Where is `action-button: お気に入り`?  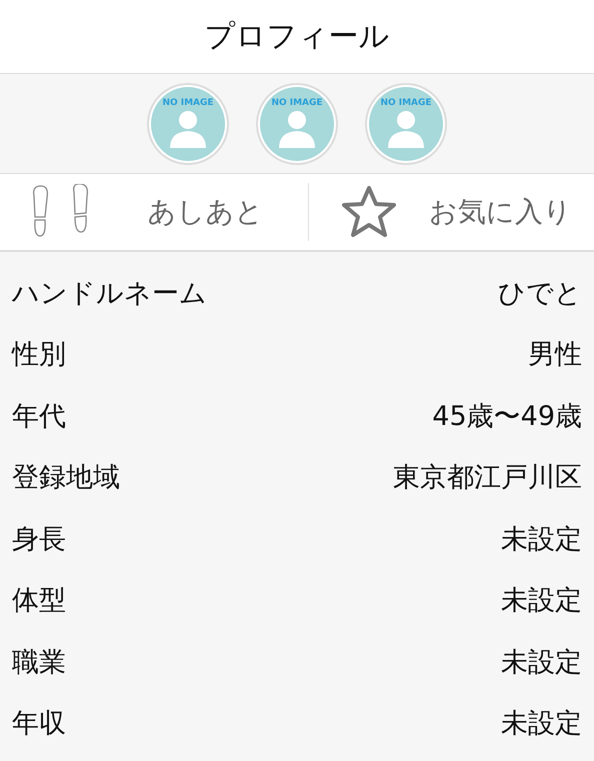
action-button: お気に入り is located at coordinates (451, 212).